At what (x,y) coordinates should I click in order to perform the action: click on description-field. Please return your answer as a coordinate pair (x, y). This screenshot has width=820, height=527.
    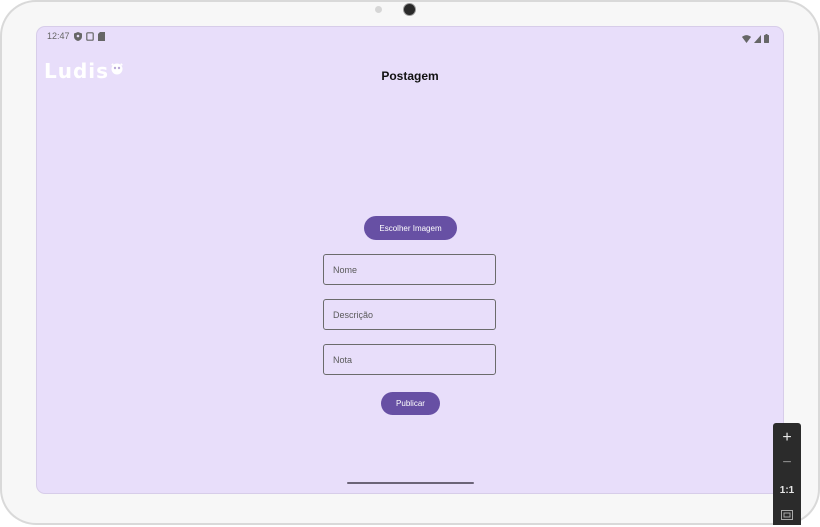
    Looking at the image, I should click on (409, 314).